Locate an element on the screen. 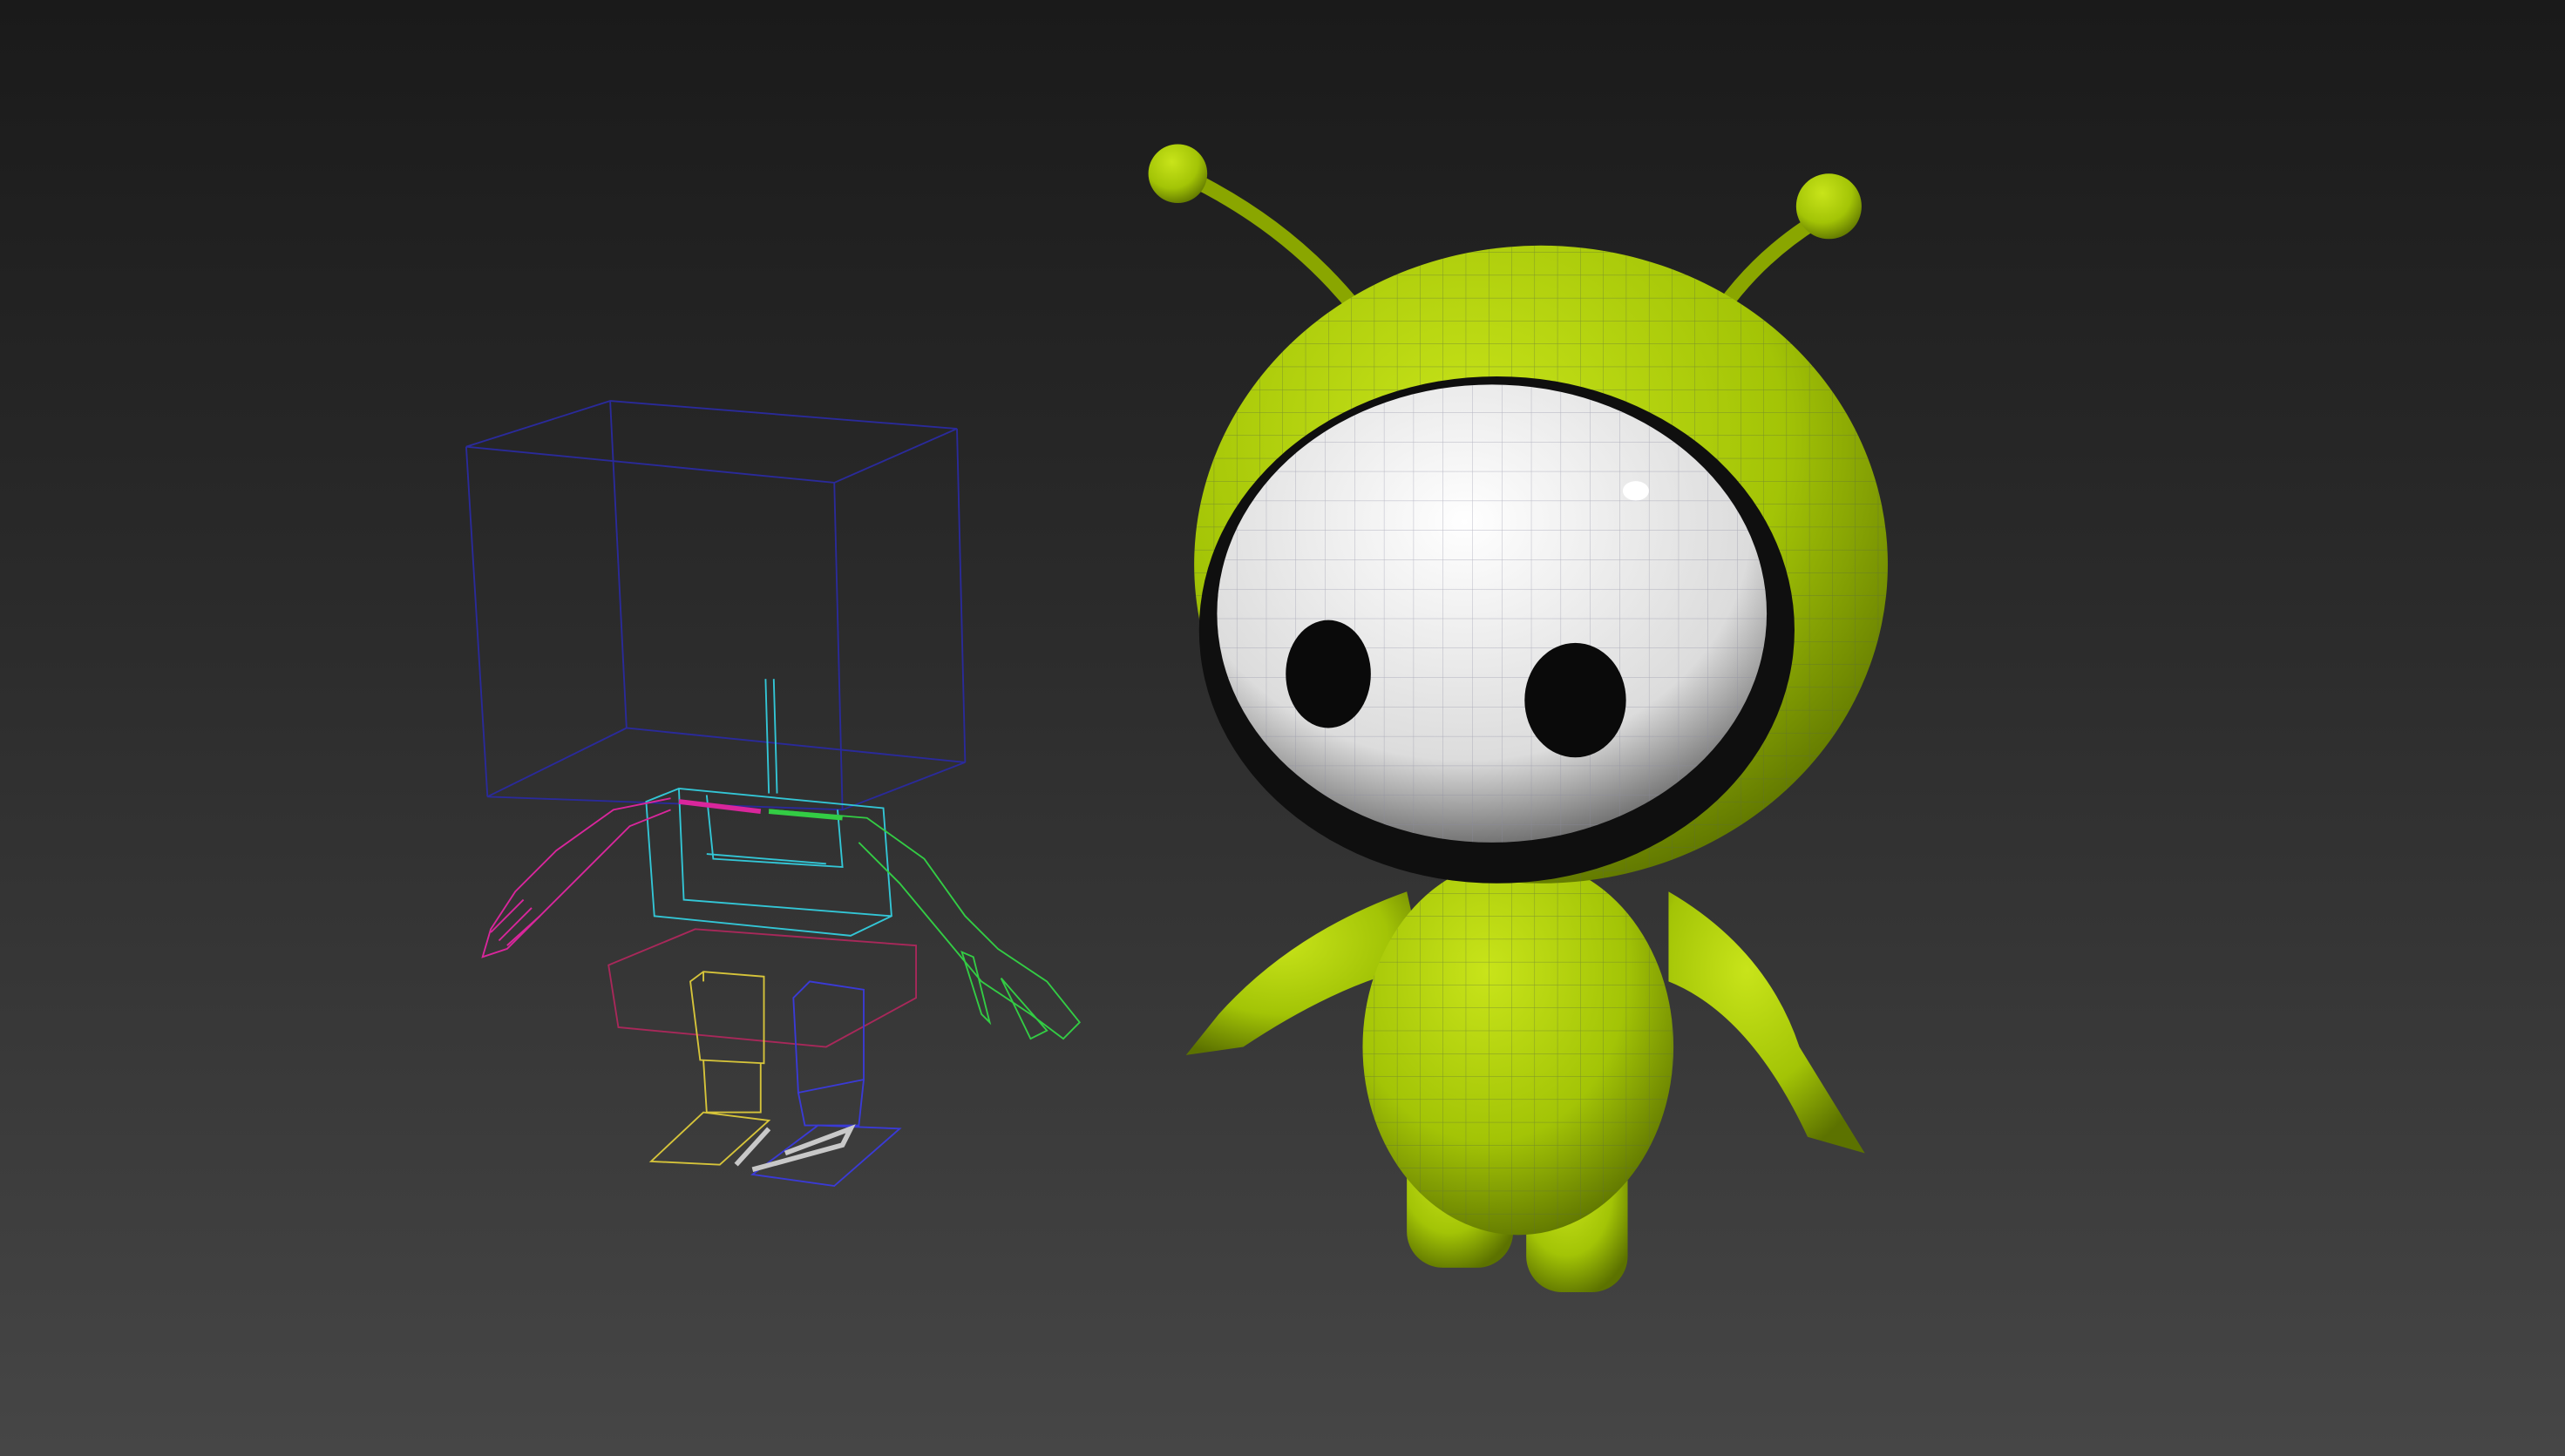  pelvis-control is located at coordinates (762, 988).